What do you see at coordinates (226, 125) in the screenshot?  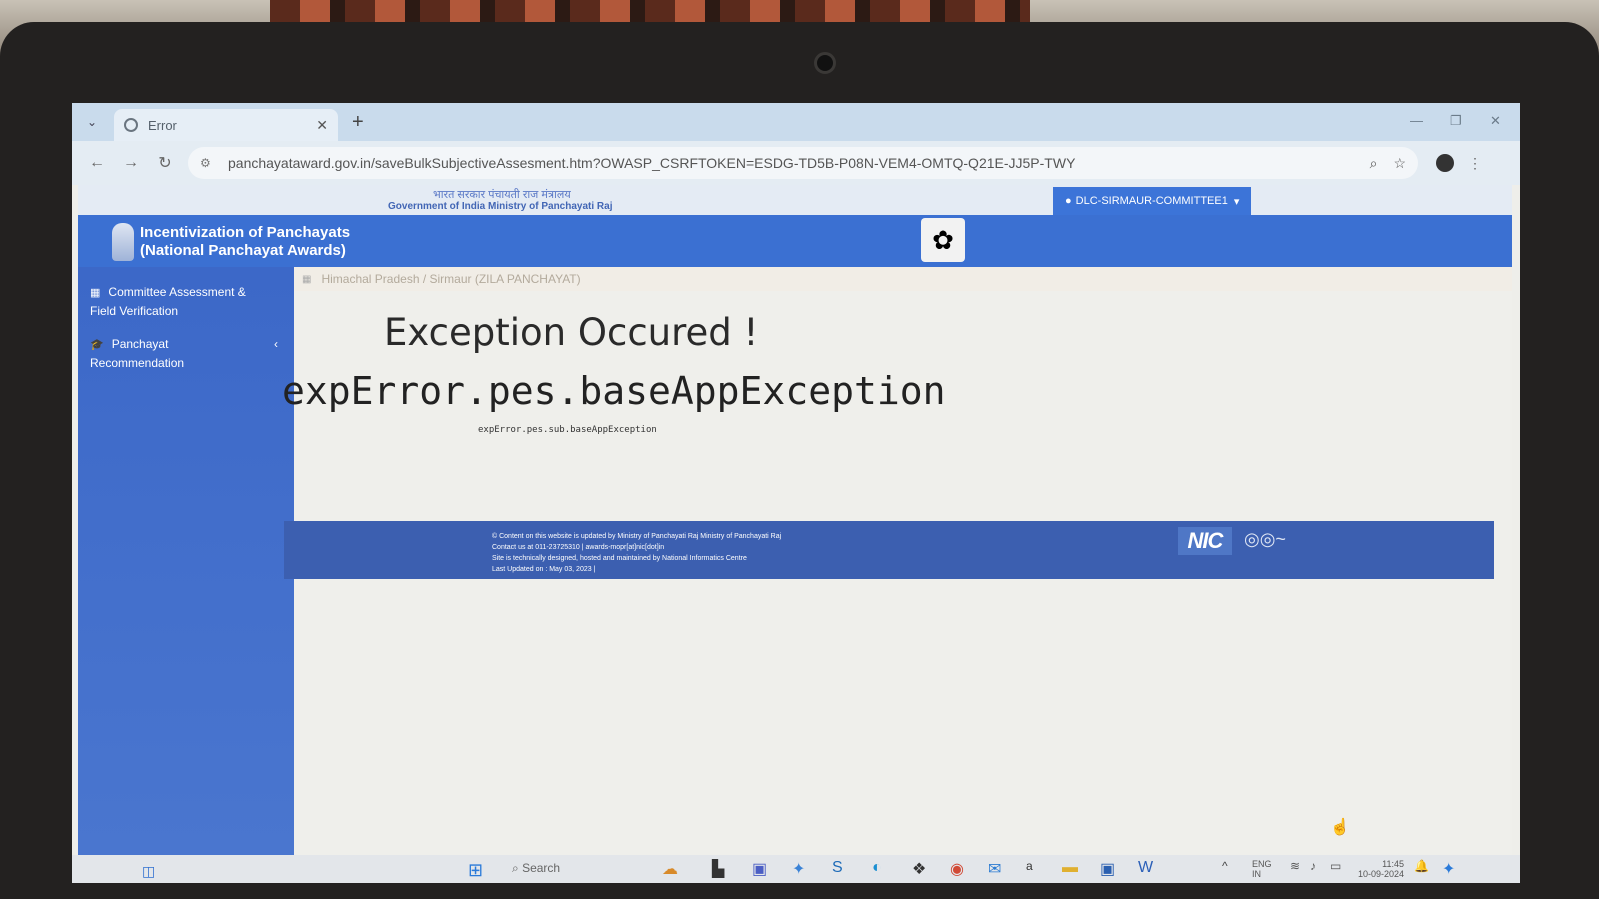 I see `browser-tab-error: Error ✕` at bounding box center [226, 125].